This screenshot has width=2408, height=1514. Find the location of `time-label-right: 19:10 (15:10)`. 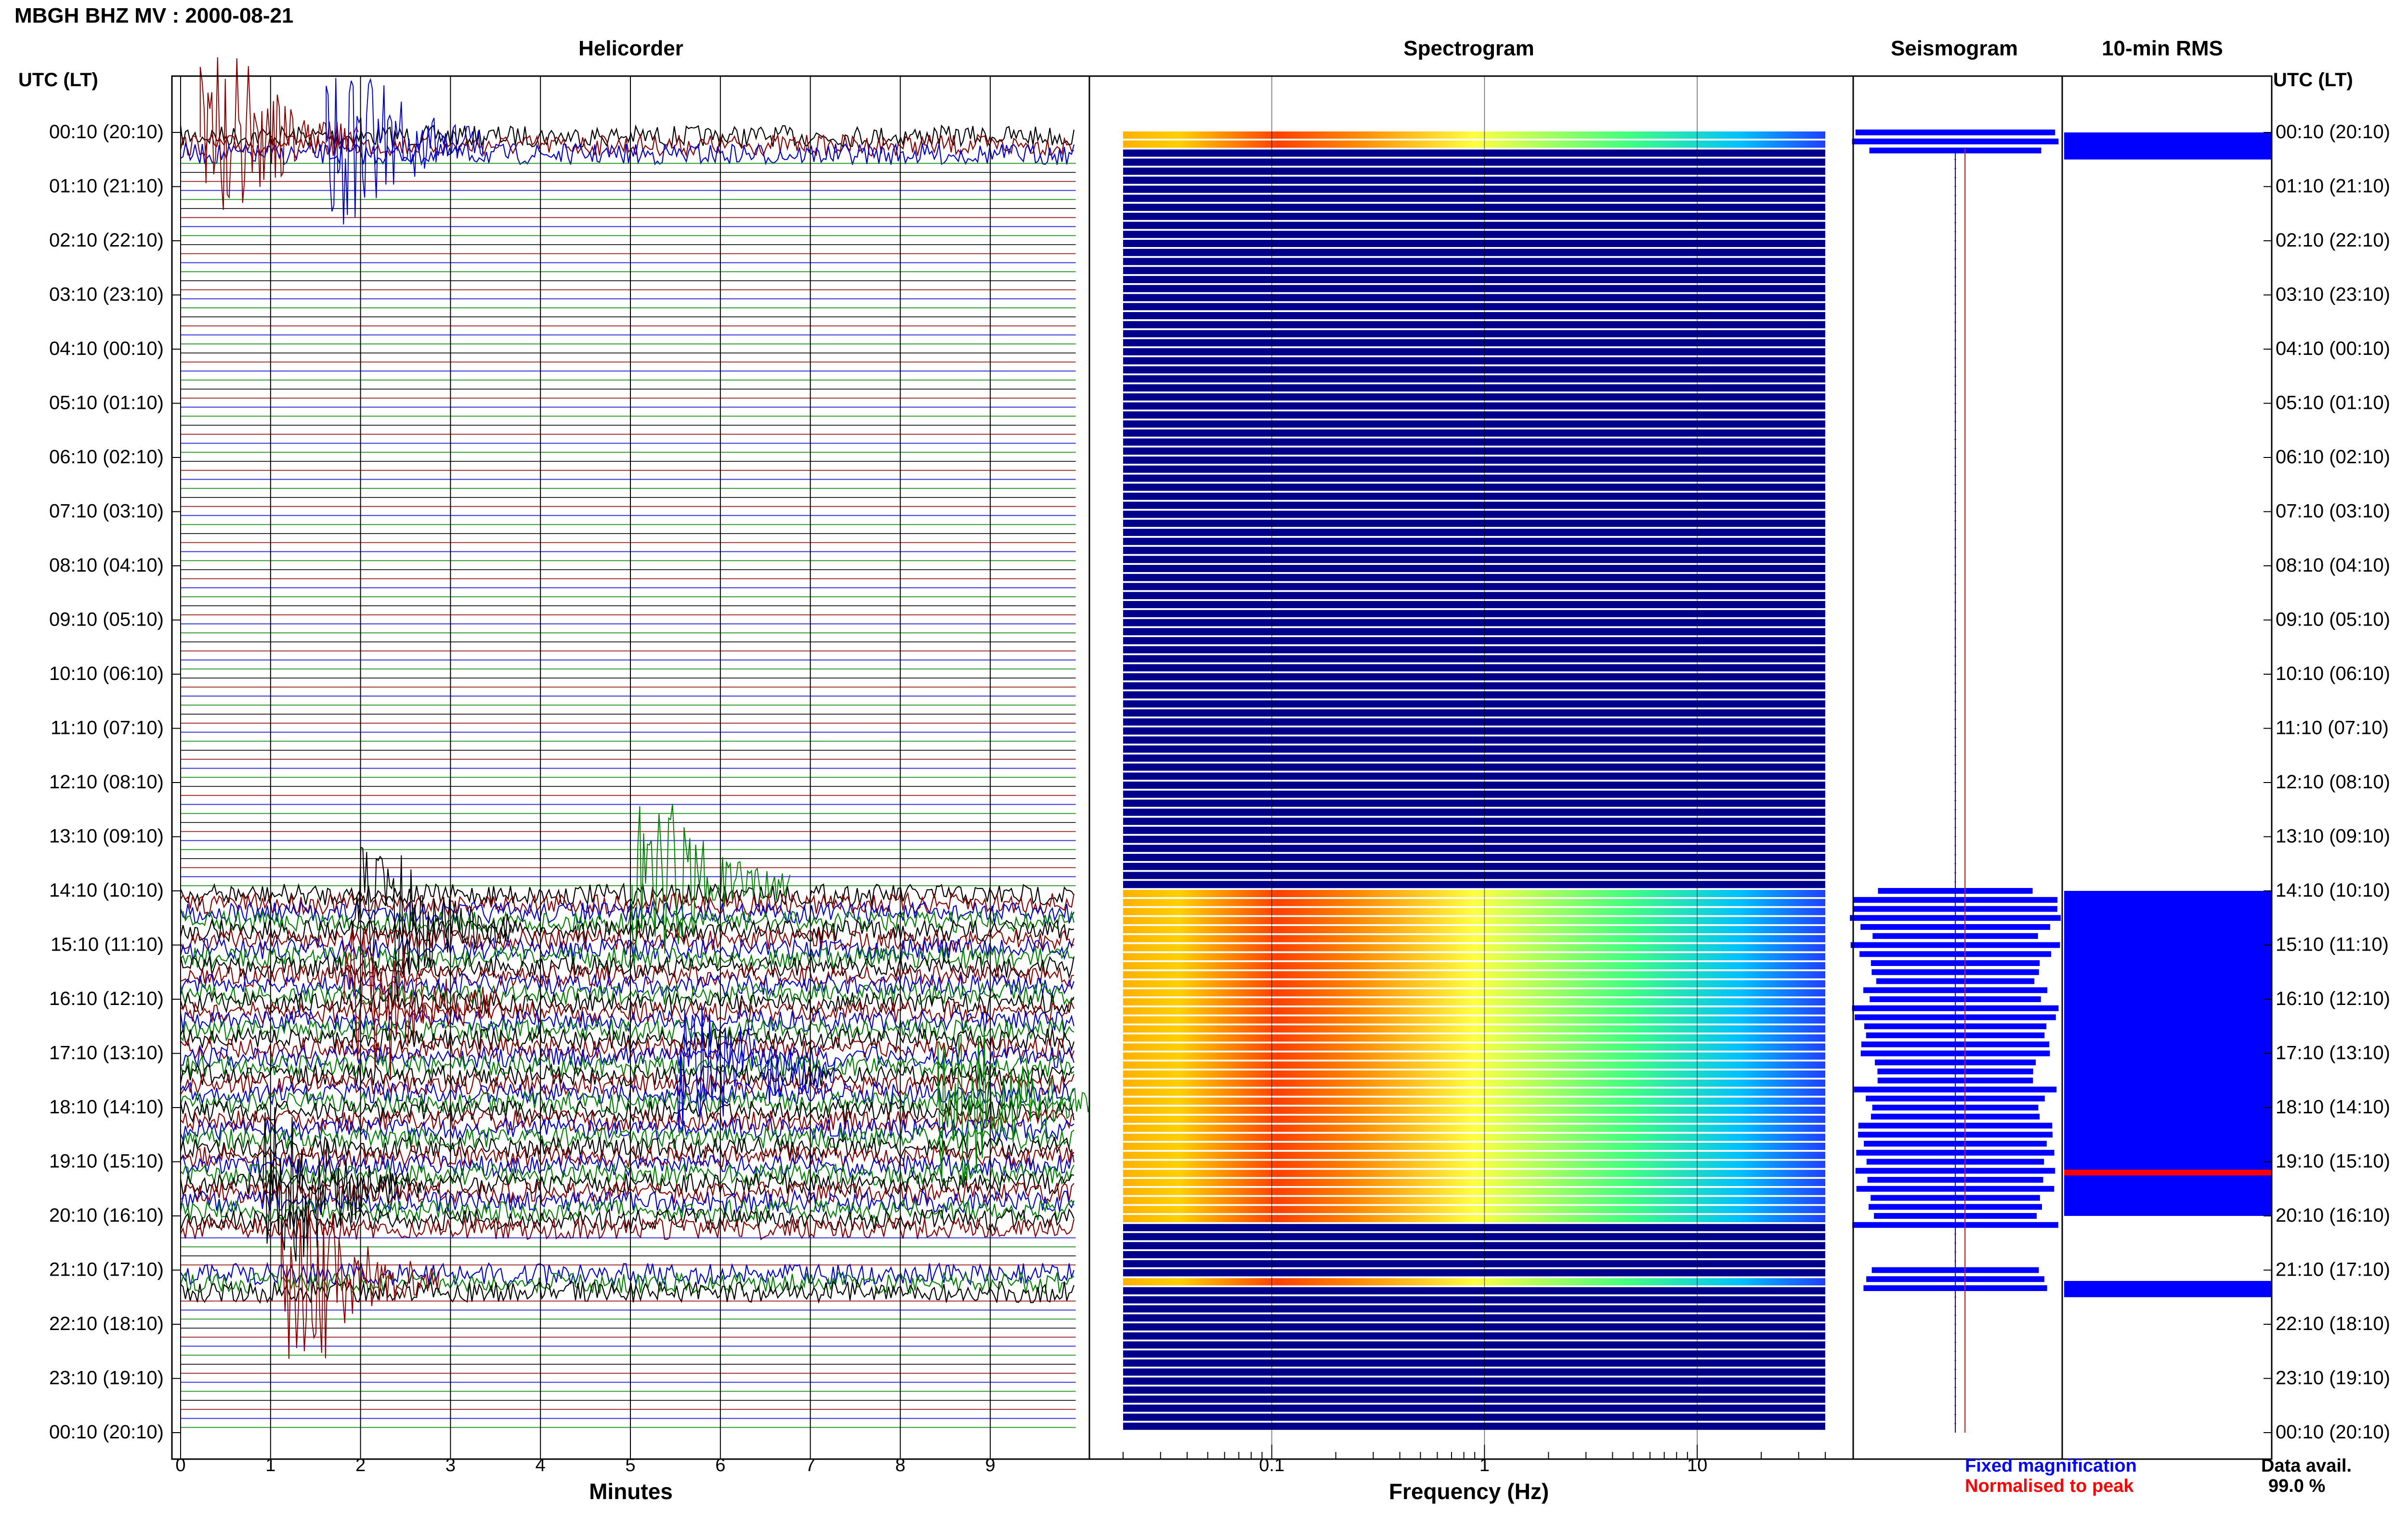

time-label-right: 19:10 (15:10) is located at coordinates (2333, 1161).